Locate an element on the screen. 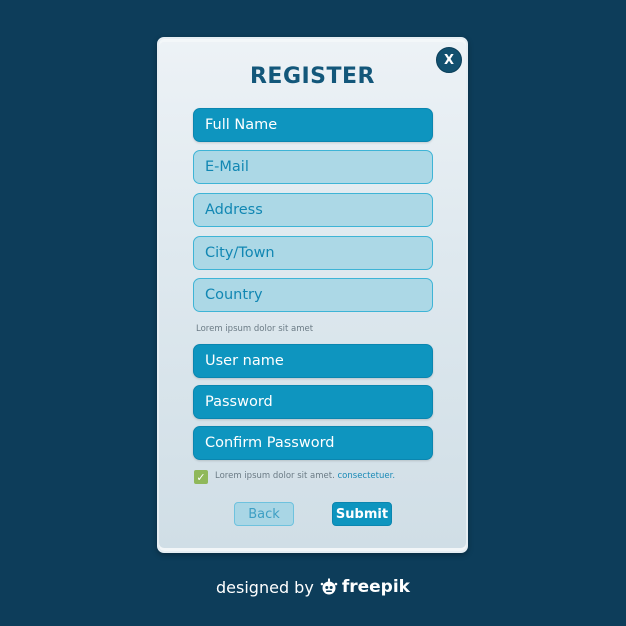 This screenshot has width=626, height=626. confirm-password-field: Confirm Password is located at coordinates (313, 443).